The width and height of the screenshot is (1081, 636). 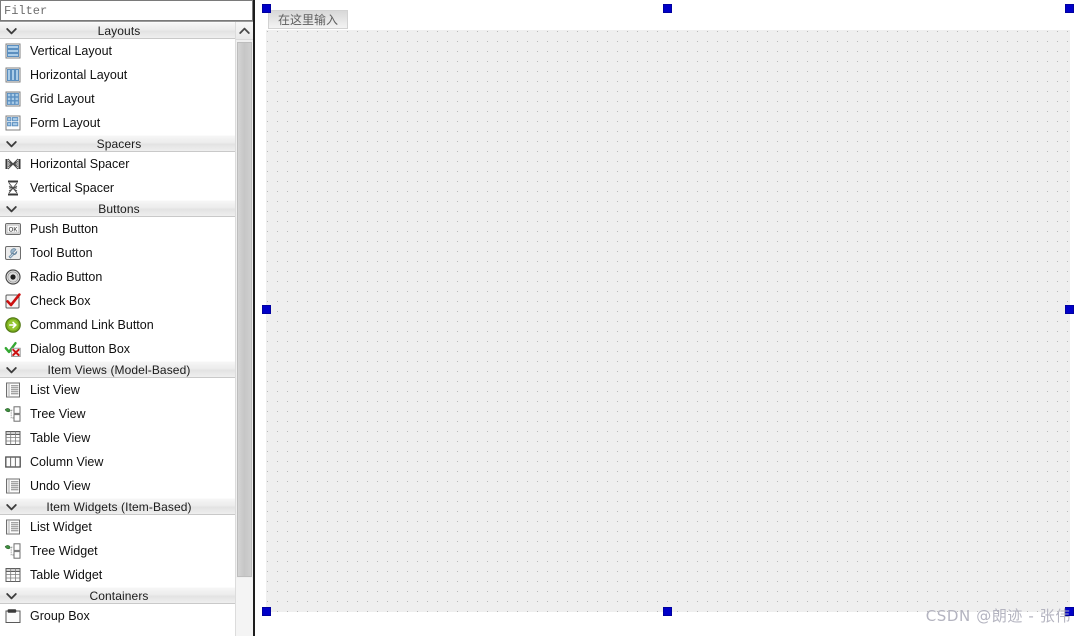 What do you see at coordinates (266, 8) in the screenshot?
I see `handle-top-left` at bounding box center [266, 8].